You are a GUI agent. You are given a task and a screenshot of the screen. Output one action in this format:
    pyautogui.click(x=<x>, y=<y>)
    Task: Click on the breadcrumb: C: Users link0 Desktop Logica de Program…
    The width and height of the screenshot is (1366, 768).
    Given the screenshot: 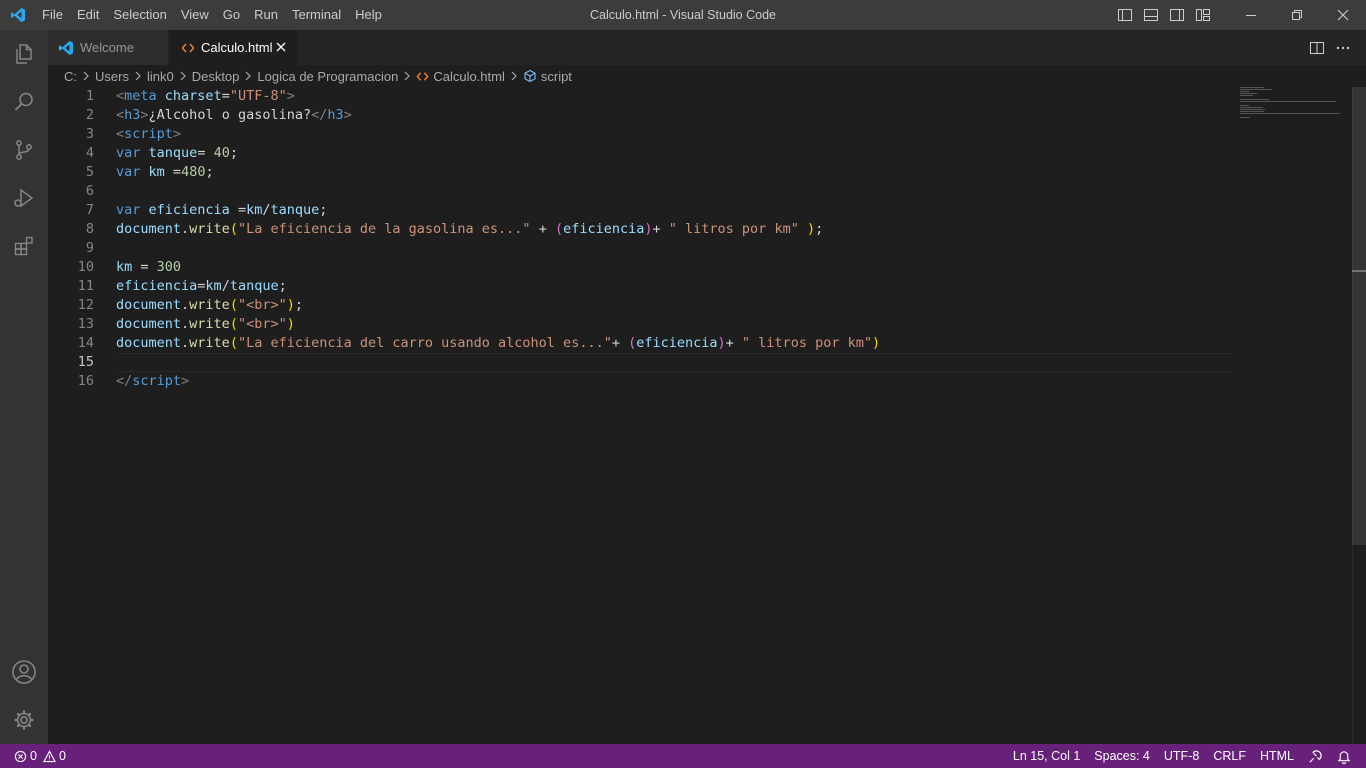 What is the action you would take?
    pyautogui.click(x=707, y=76)
    